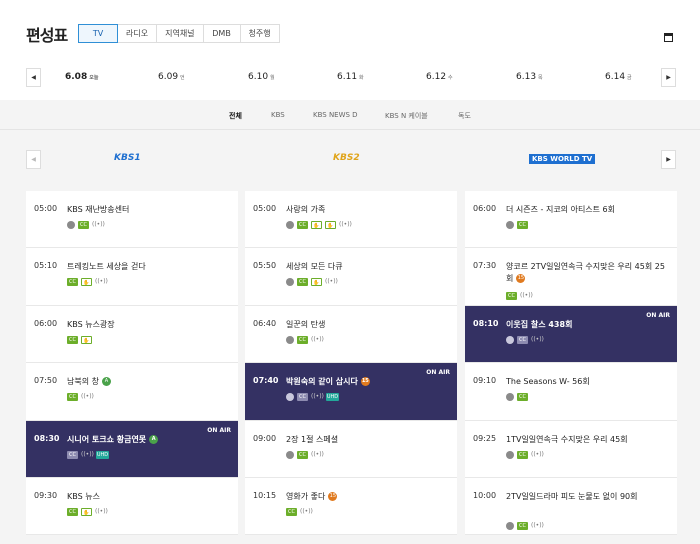 This screenshot has width=700, height=544. I want to click on tab-regional: 지역채널, so click(180, 33).